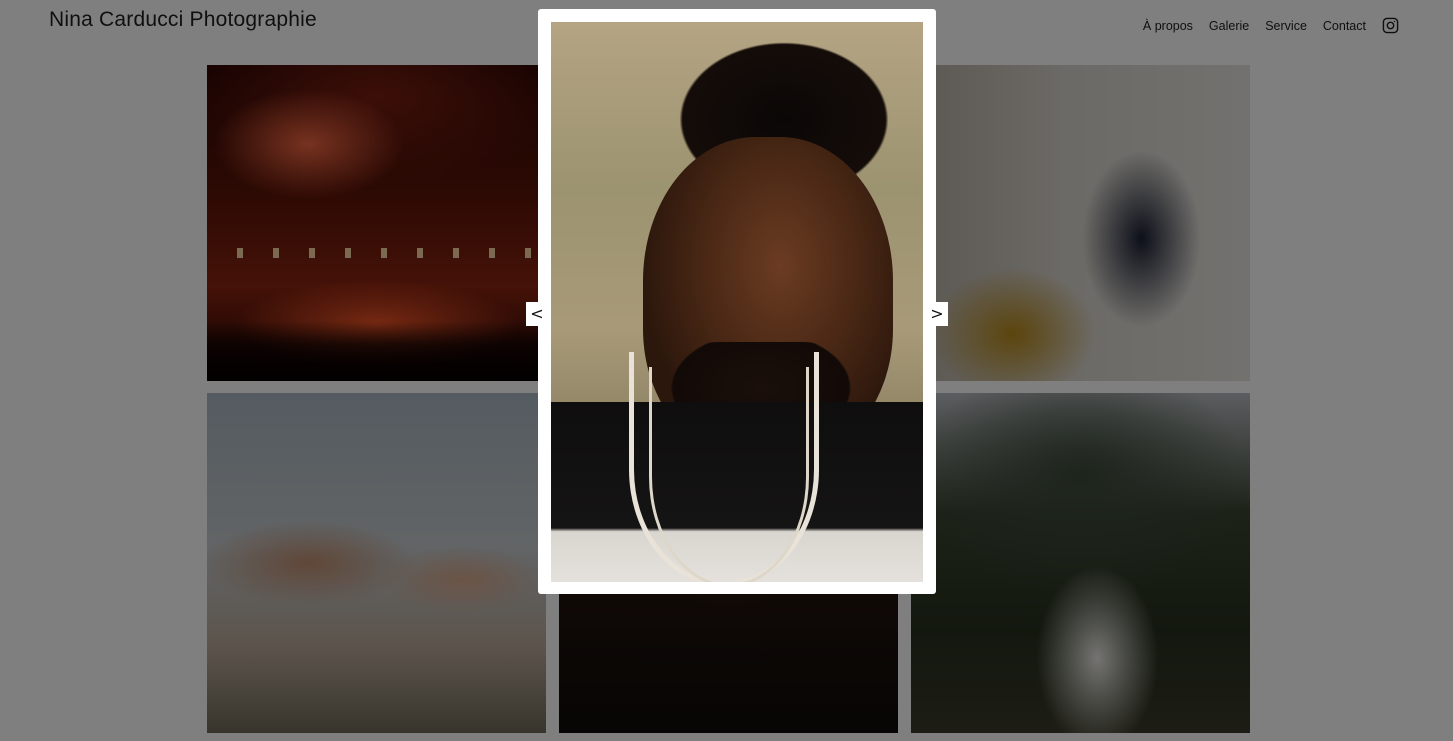  I want to click on photo-necklace-inner, so click(729, 474).